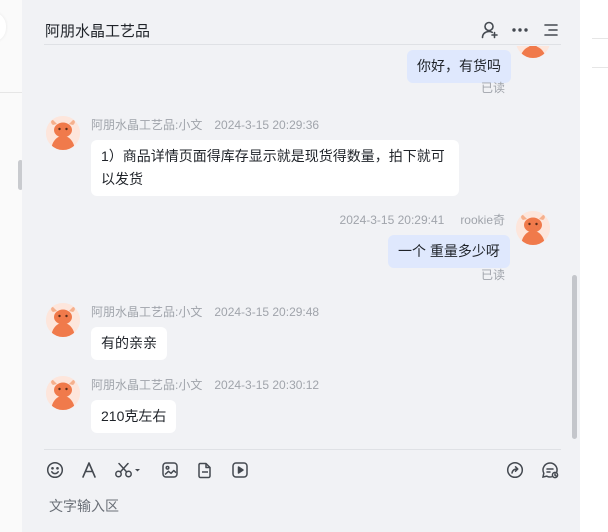  Describe the element at coordinates (490, 30) in the screenshot. I see `add-user-icon` at that location.